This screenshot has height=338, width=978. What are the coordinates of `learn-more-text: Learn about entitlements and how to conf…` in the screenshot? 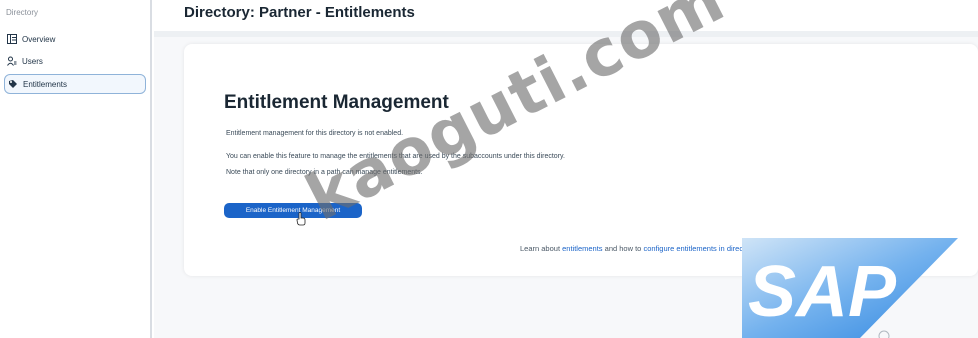 It's located at (642, 248).